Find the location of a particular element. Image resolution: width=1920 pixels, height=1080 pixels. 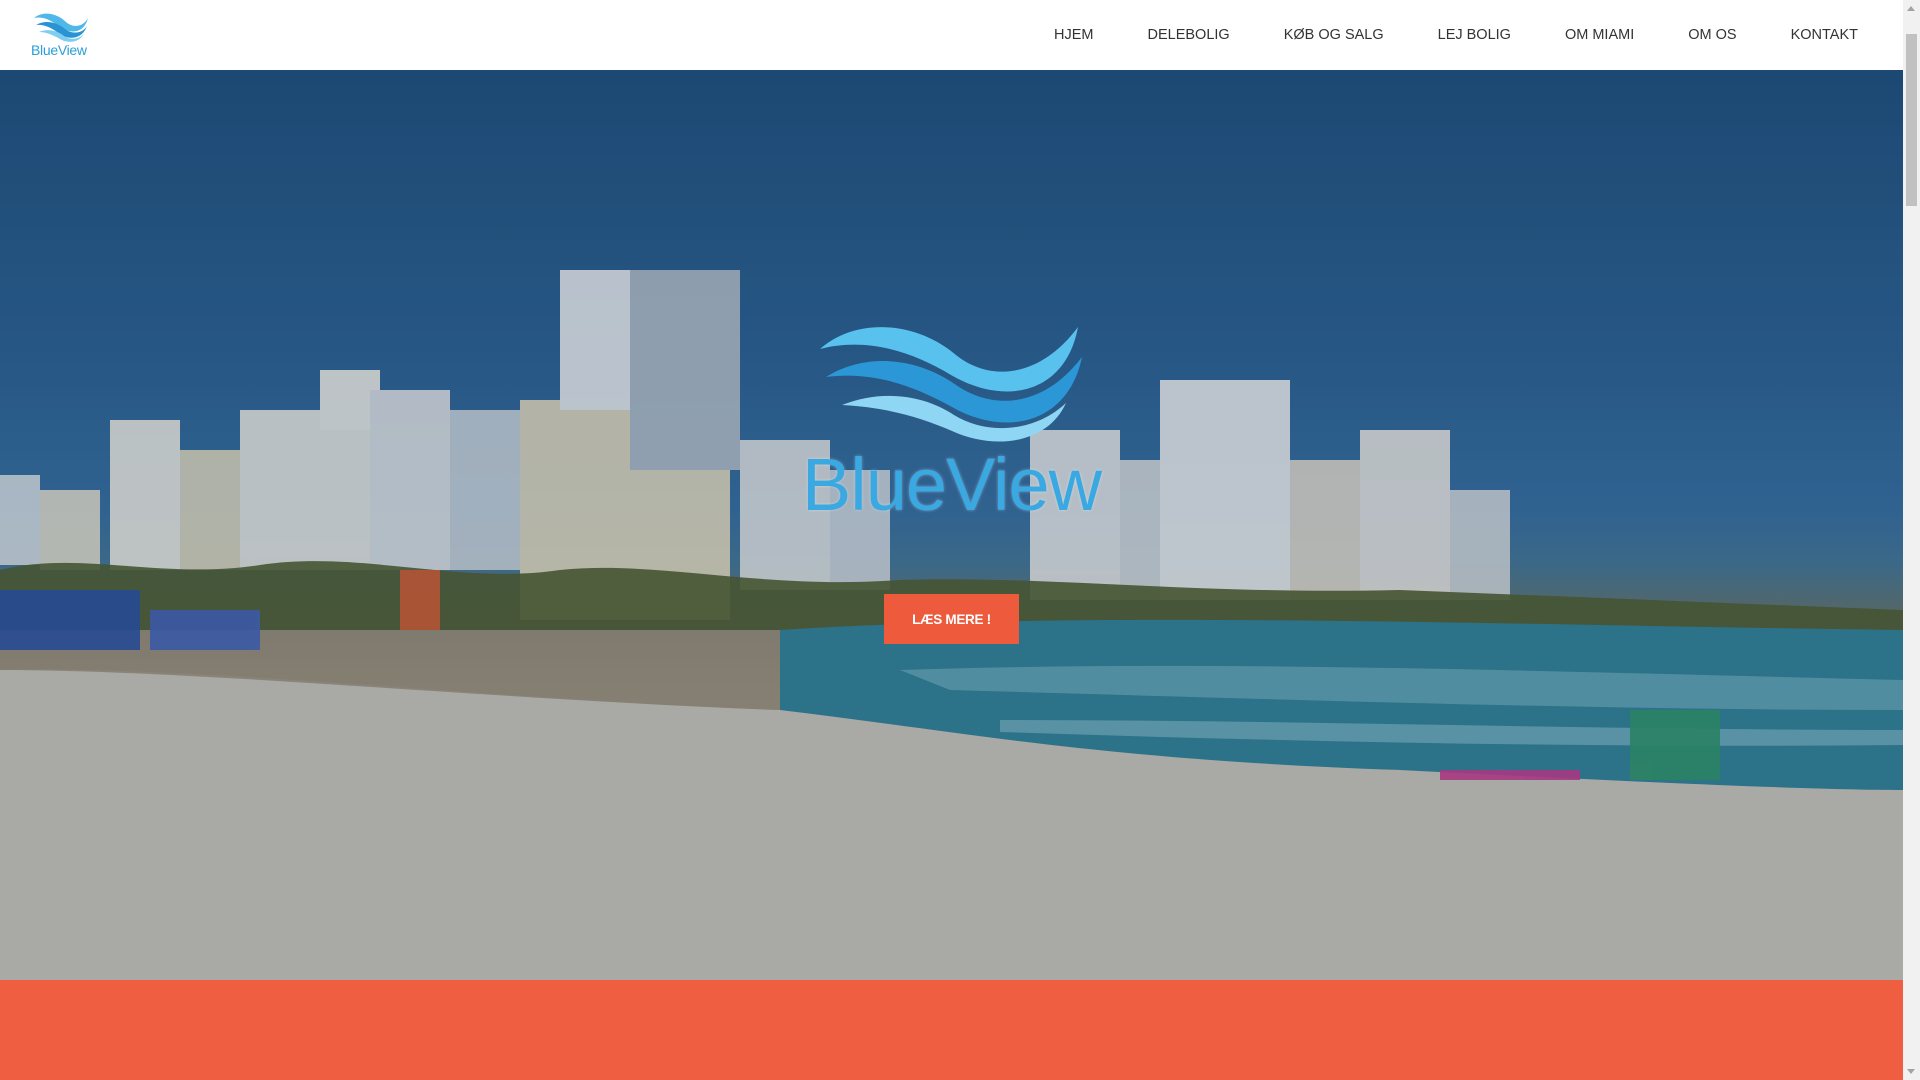

logo-text: BlueView is located at coordinates (59, 50).